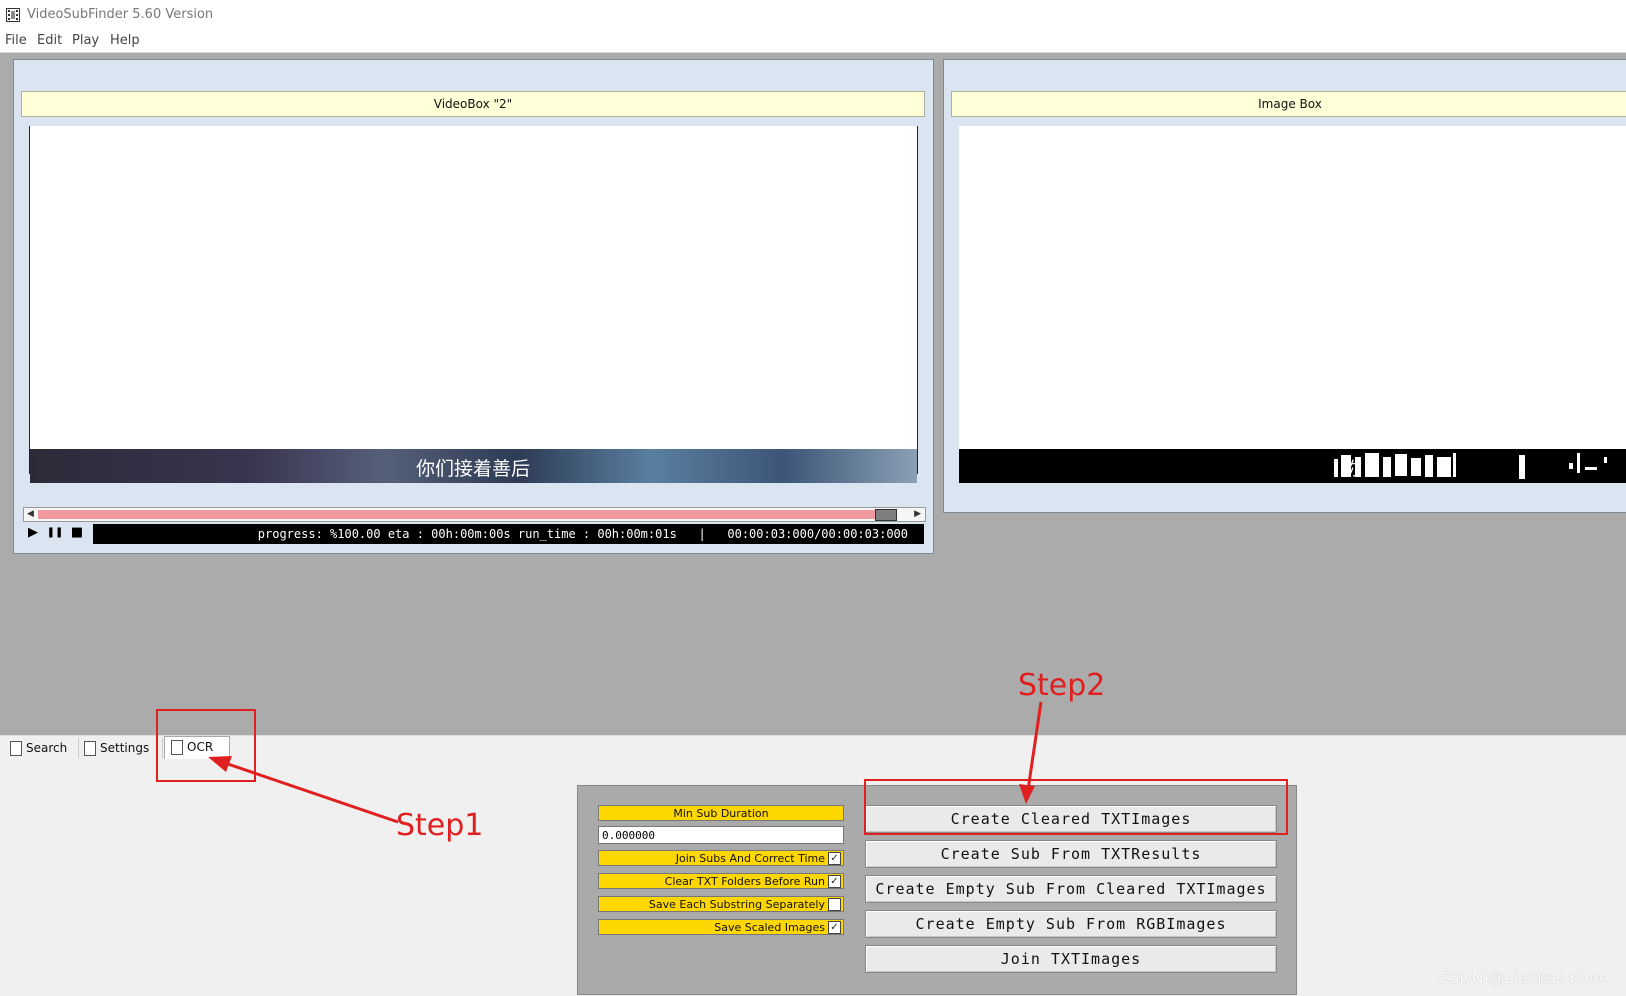 Image resolution: width=1626 pixels, height=996 pixels. What do you see at coordinates (55, 533) in the screenshot?
I see `pause-icon: ❚❚` at bounding box center [55, 533].